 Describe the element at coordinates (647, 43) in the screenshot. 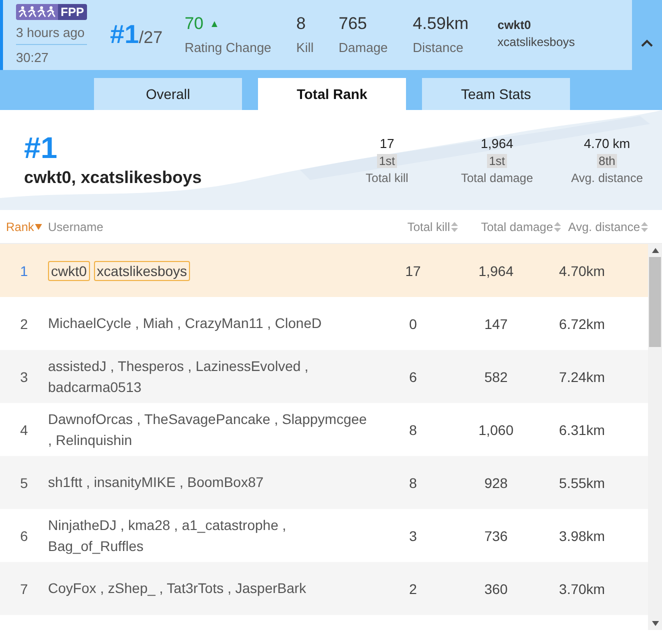

I see `chevron-icon` at that location.